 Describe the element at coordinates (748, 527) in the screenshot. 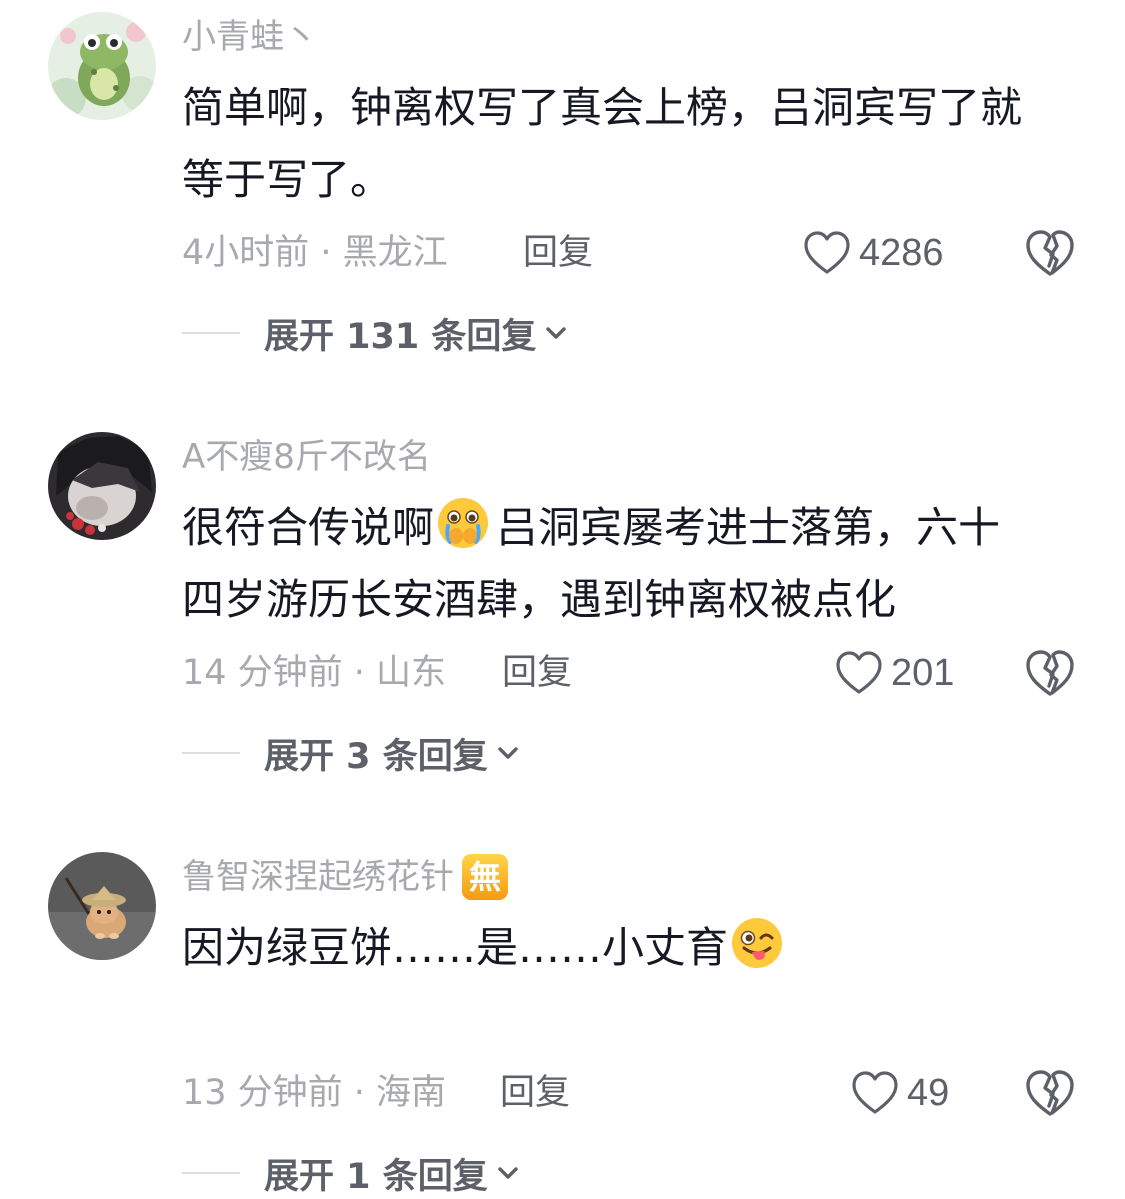

I see `comment-text-part: 吕洞宾屡考进士落第，六十` at that location.